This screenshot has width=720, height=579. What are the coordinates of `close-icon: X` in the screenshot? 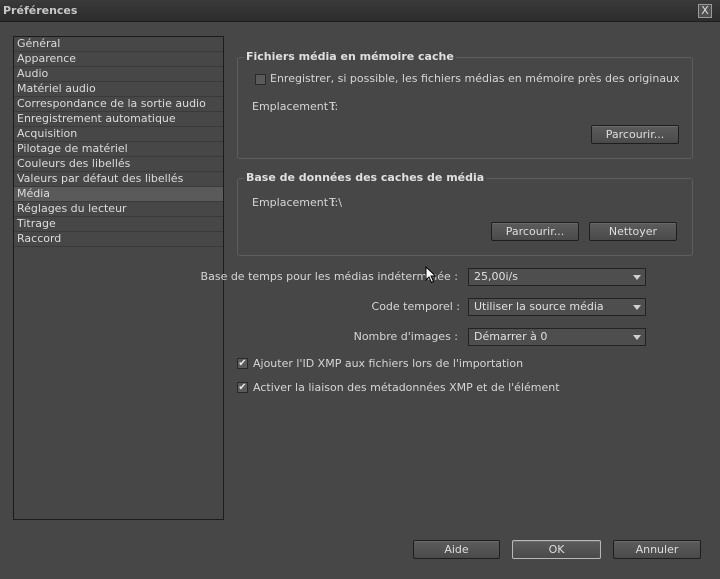 It's located at (705, 10).